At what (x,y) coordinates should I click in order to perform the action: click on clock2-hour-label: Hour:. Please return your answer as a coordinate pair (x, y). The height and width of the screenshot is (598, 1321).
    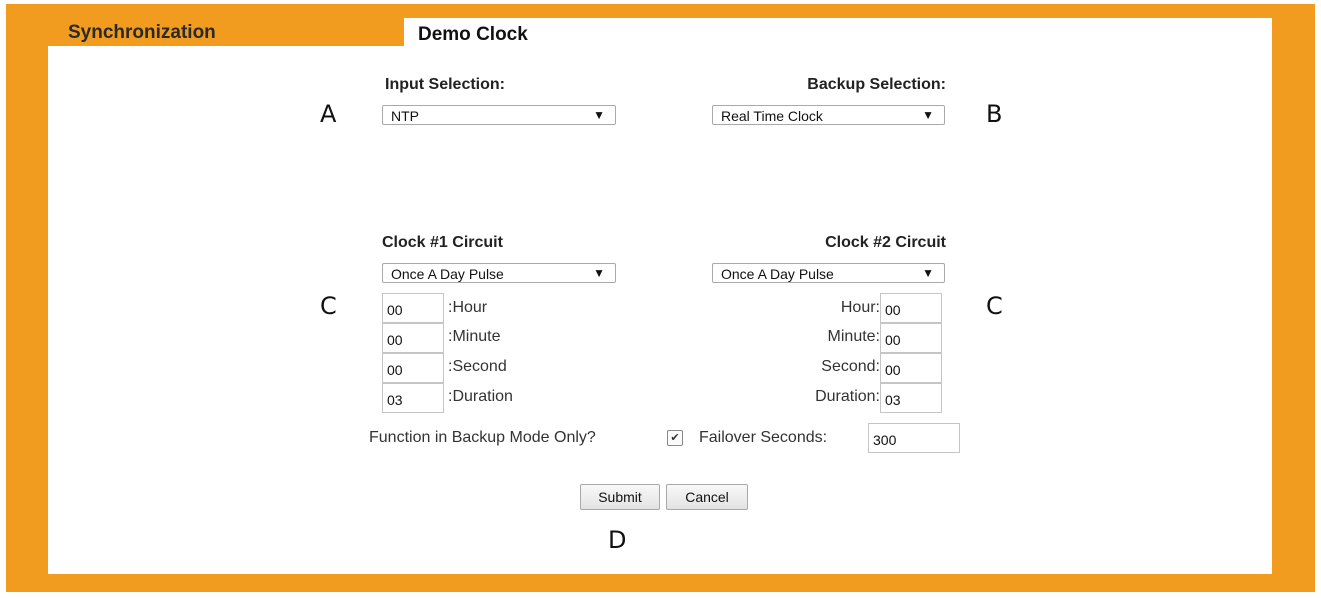
    Looking at the image, I should click on (860, 307).